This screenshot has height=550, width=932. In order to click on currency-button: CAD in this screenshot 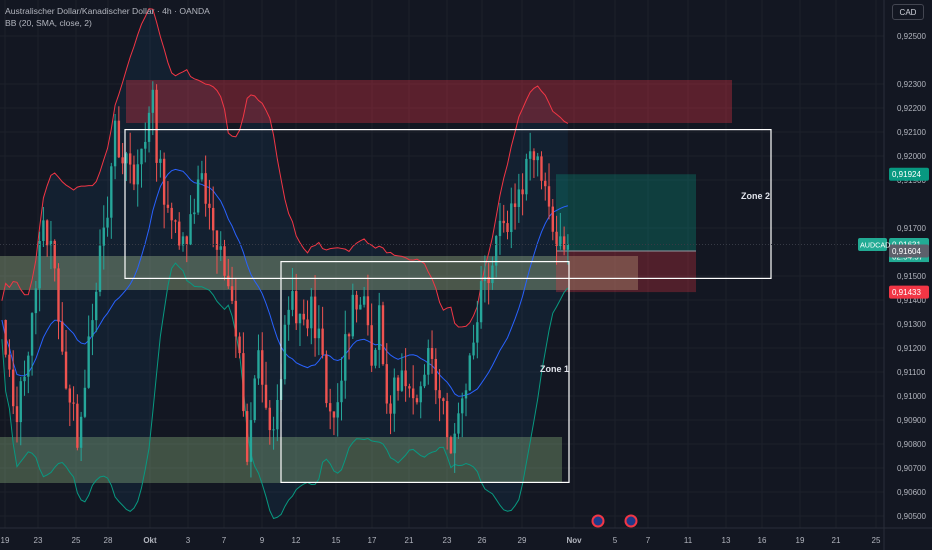, I will do `click(908, 12)`.